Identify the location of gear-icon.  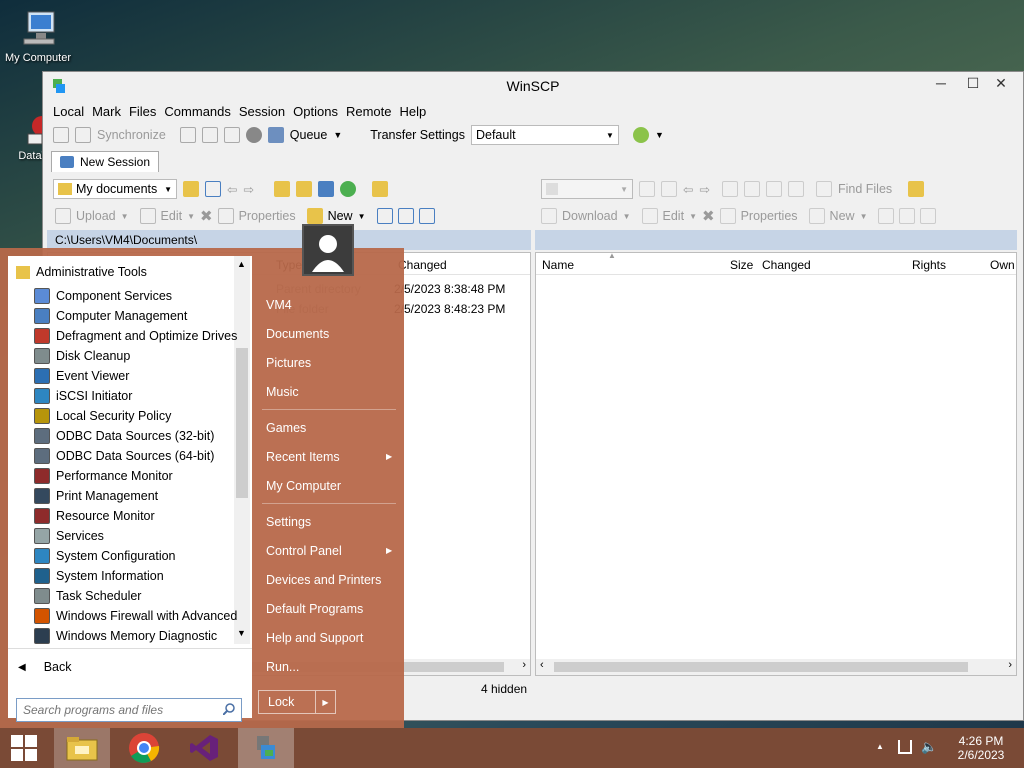
(253, 135).